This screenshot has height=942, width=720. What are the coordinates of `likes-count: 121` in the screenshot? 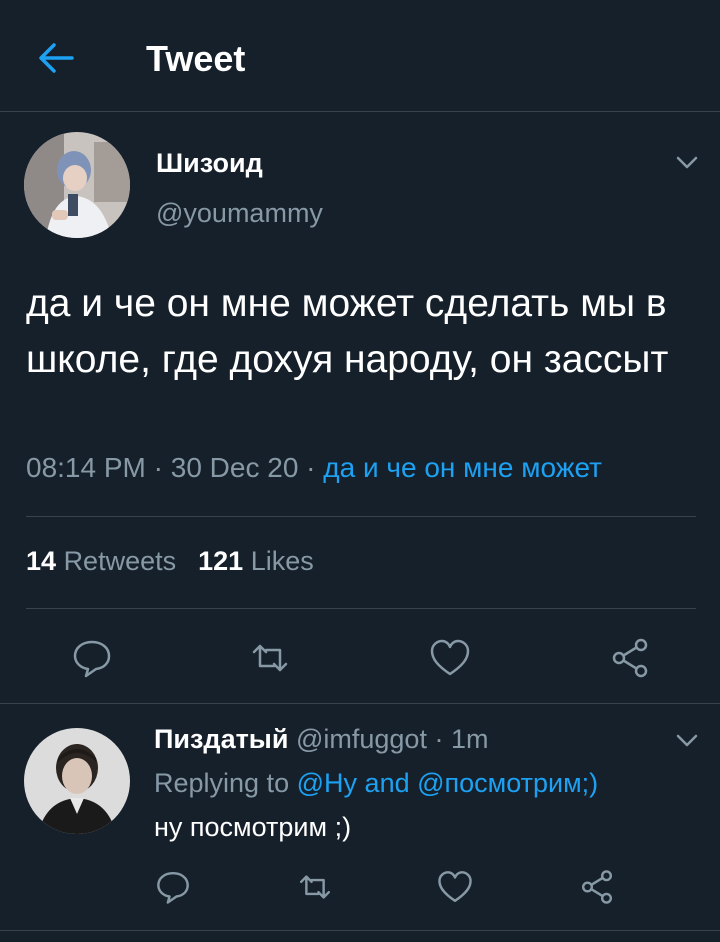 It's located at (221, 561).